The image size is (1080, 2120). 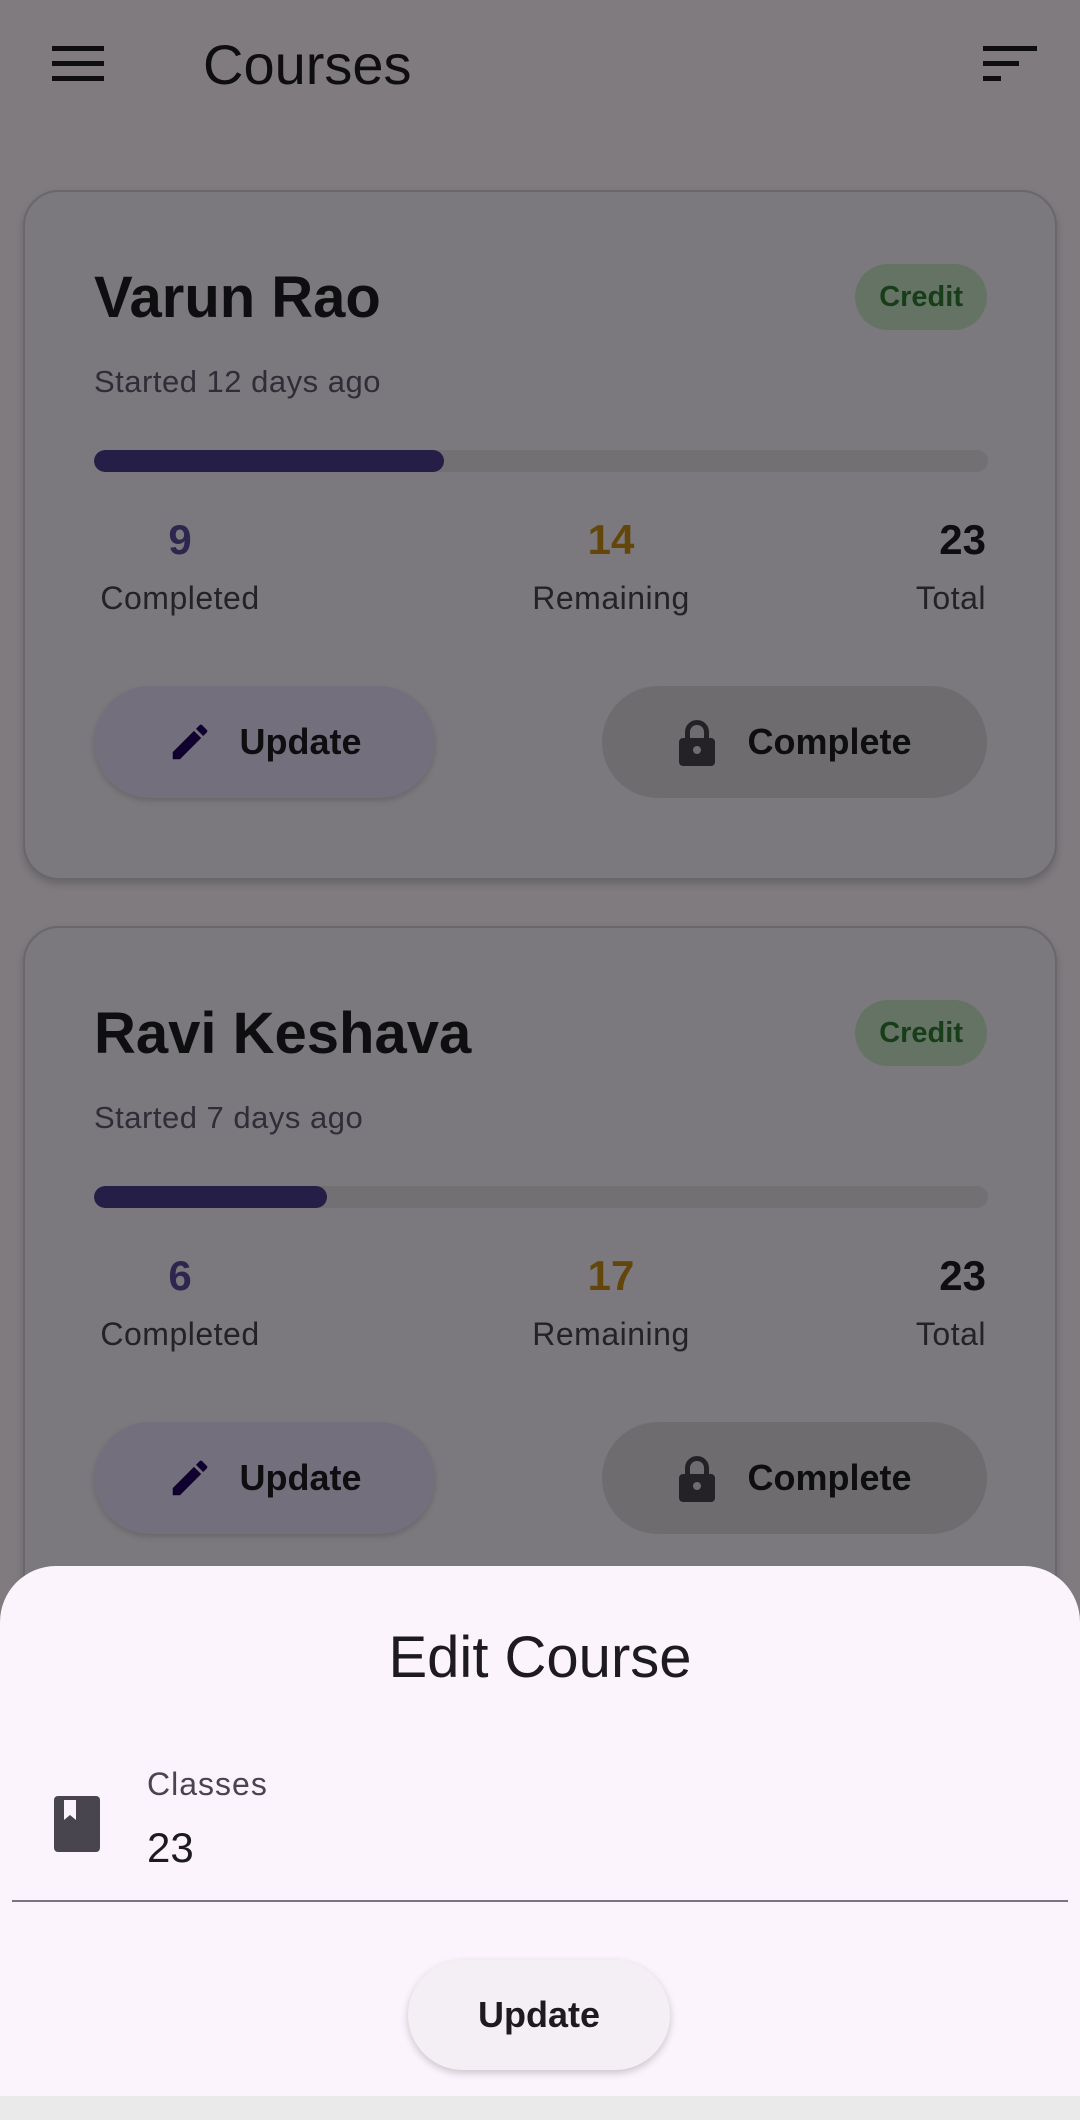 What do you see at coordinates (207, 1784) in the screenshot?
I see `classes-field-label: Classes` at bounding box center [207, 1784].